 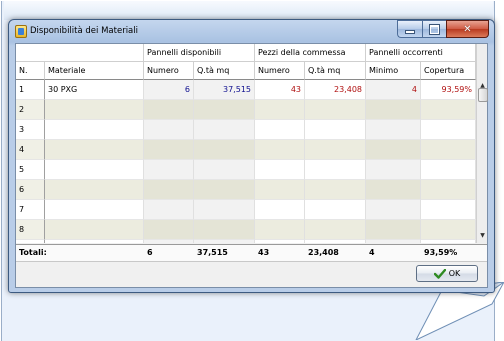 I want to click on cell-n: 1, so click(x=30, y=90).